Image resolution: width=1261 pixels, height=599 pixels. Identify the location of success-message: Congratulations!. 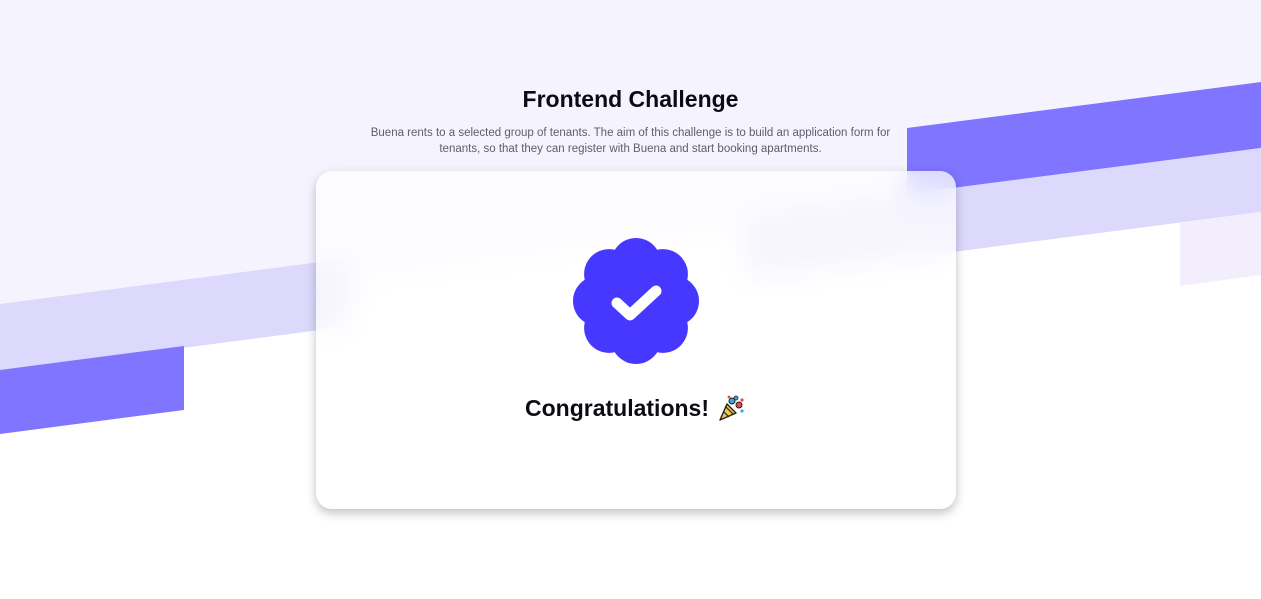
(636, 408).